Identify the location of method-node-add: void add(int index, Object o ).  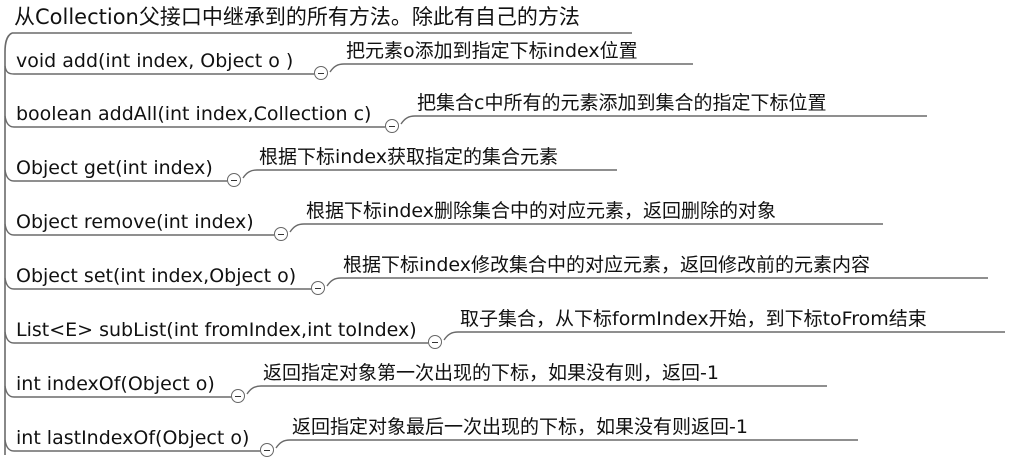
(154, 61).